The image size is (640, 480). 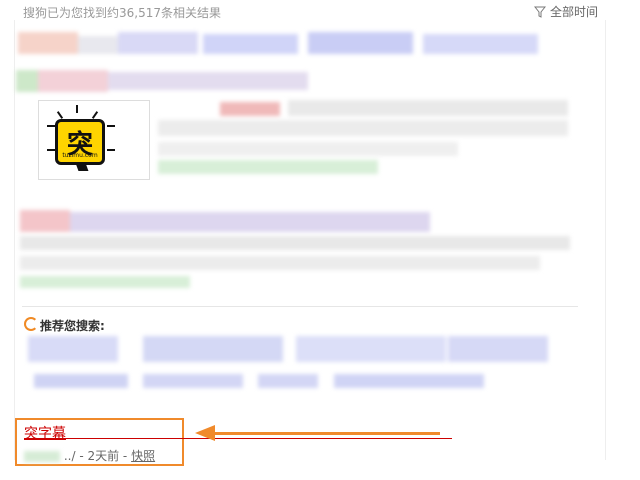 I want to click on result-2-title-blurred, so click(x=230, y=222).